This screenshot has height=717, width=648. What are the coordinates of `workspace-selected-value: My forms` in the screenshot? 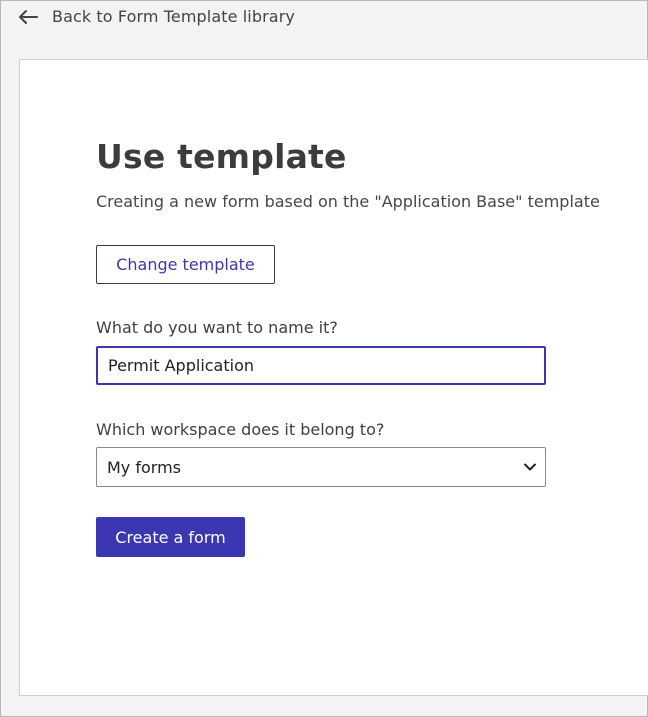 It's located at (144, 467).